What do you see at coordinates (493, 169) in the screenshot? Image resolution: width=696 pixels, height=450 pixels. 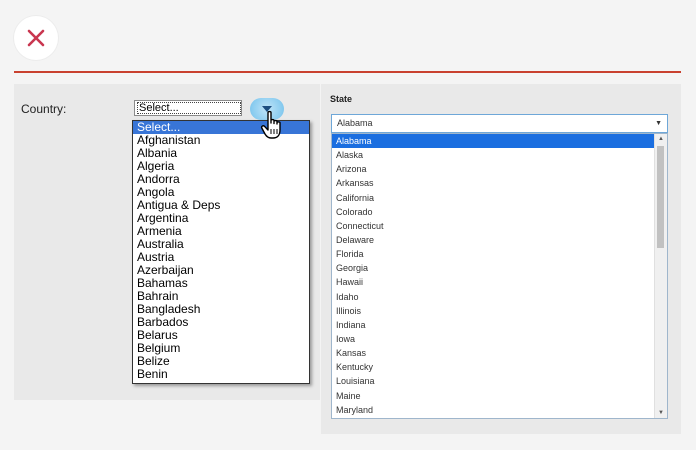 I see `state-option: Arizona` at bounding box center [493, 169].